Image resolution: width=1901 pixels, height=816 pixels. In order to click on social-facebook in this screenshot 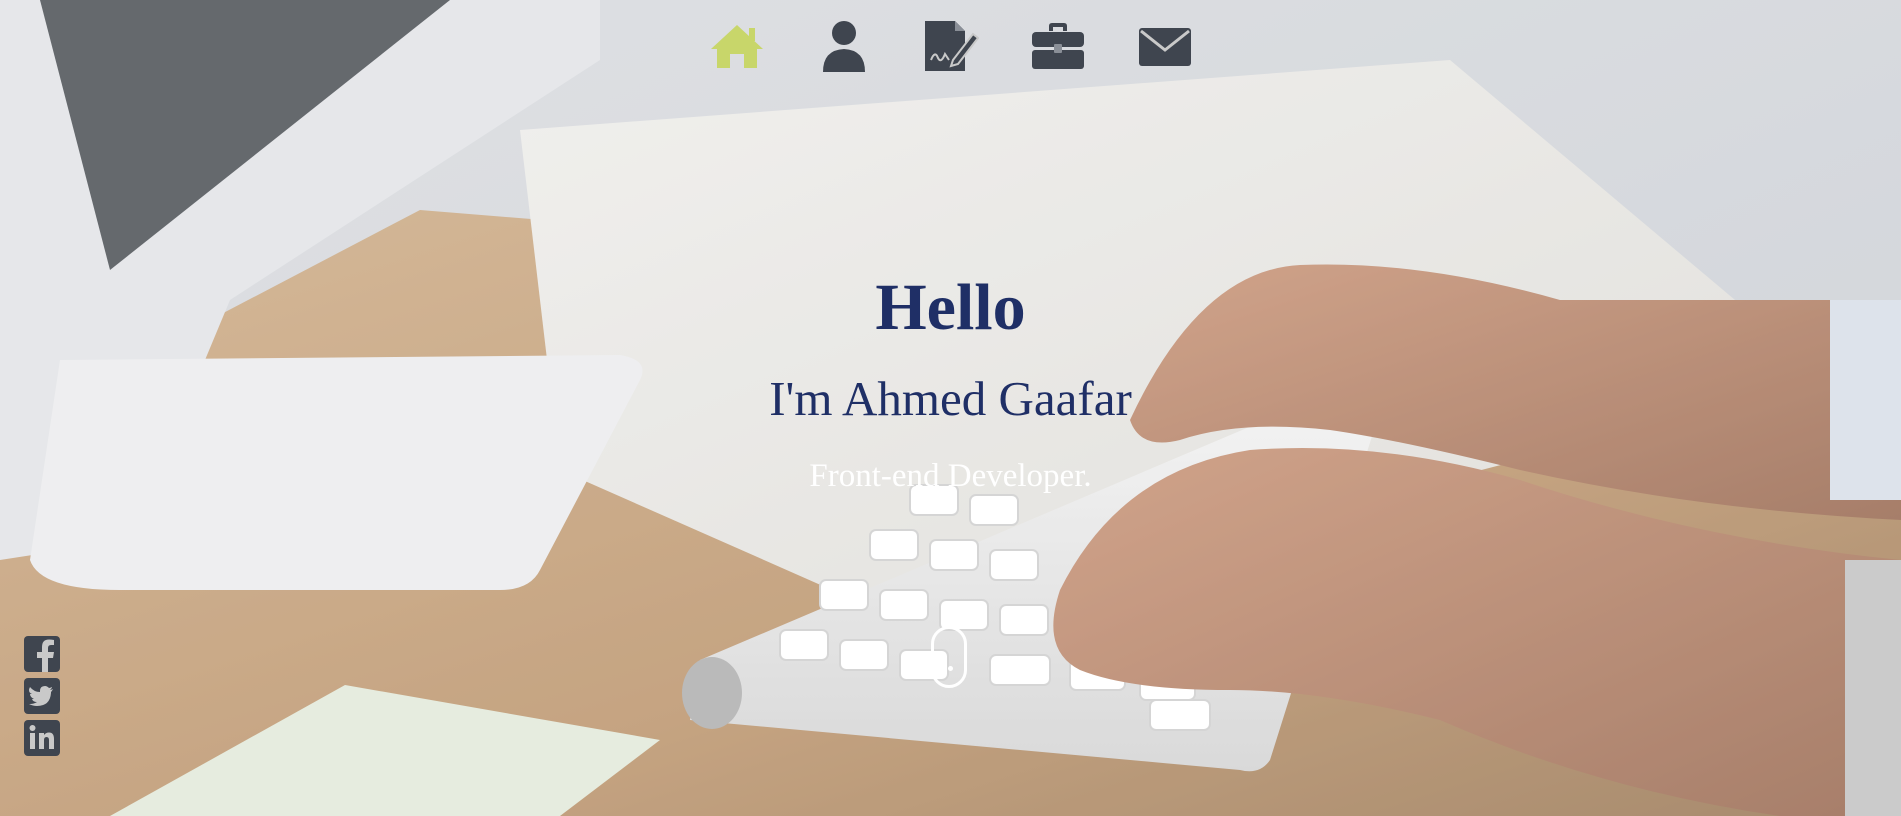, I will do `click(42, 654)`.